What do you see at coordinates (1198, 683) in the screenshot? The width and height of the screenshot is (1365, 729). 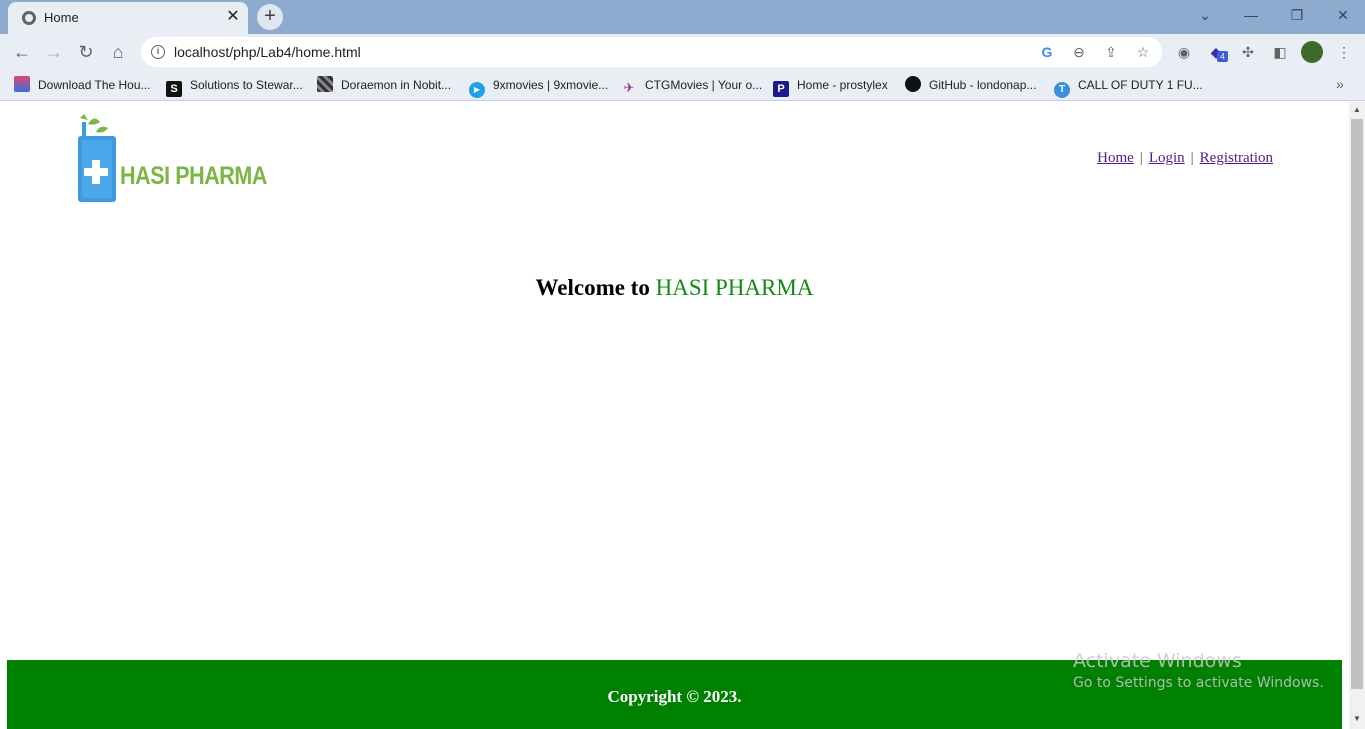 I see `watermark-subtitle: Go to Settings to activate Windows.` at bounding box center [1198, 683].